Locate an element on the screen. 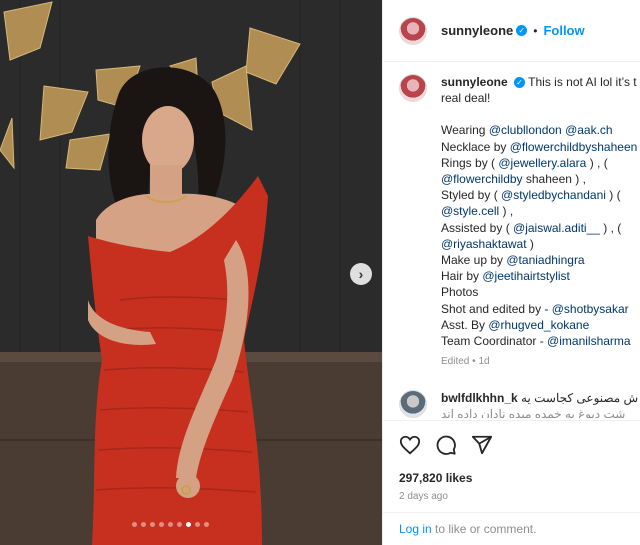 This screenshot has height=545, width=640. caption-line: Make up by @taniadhingra is located at coordinates (540, 260).